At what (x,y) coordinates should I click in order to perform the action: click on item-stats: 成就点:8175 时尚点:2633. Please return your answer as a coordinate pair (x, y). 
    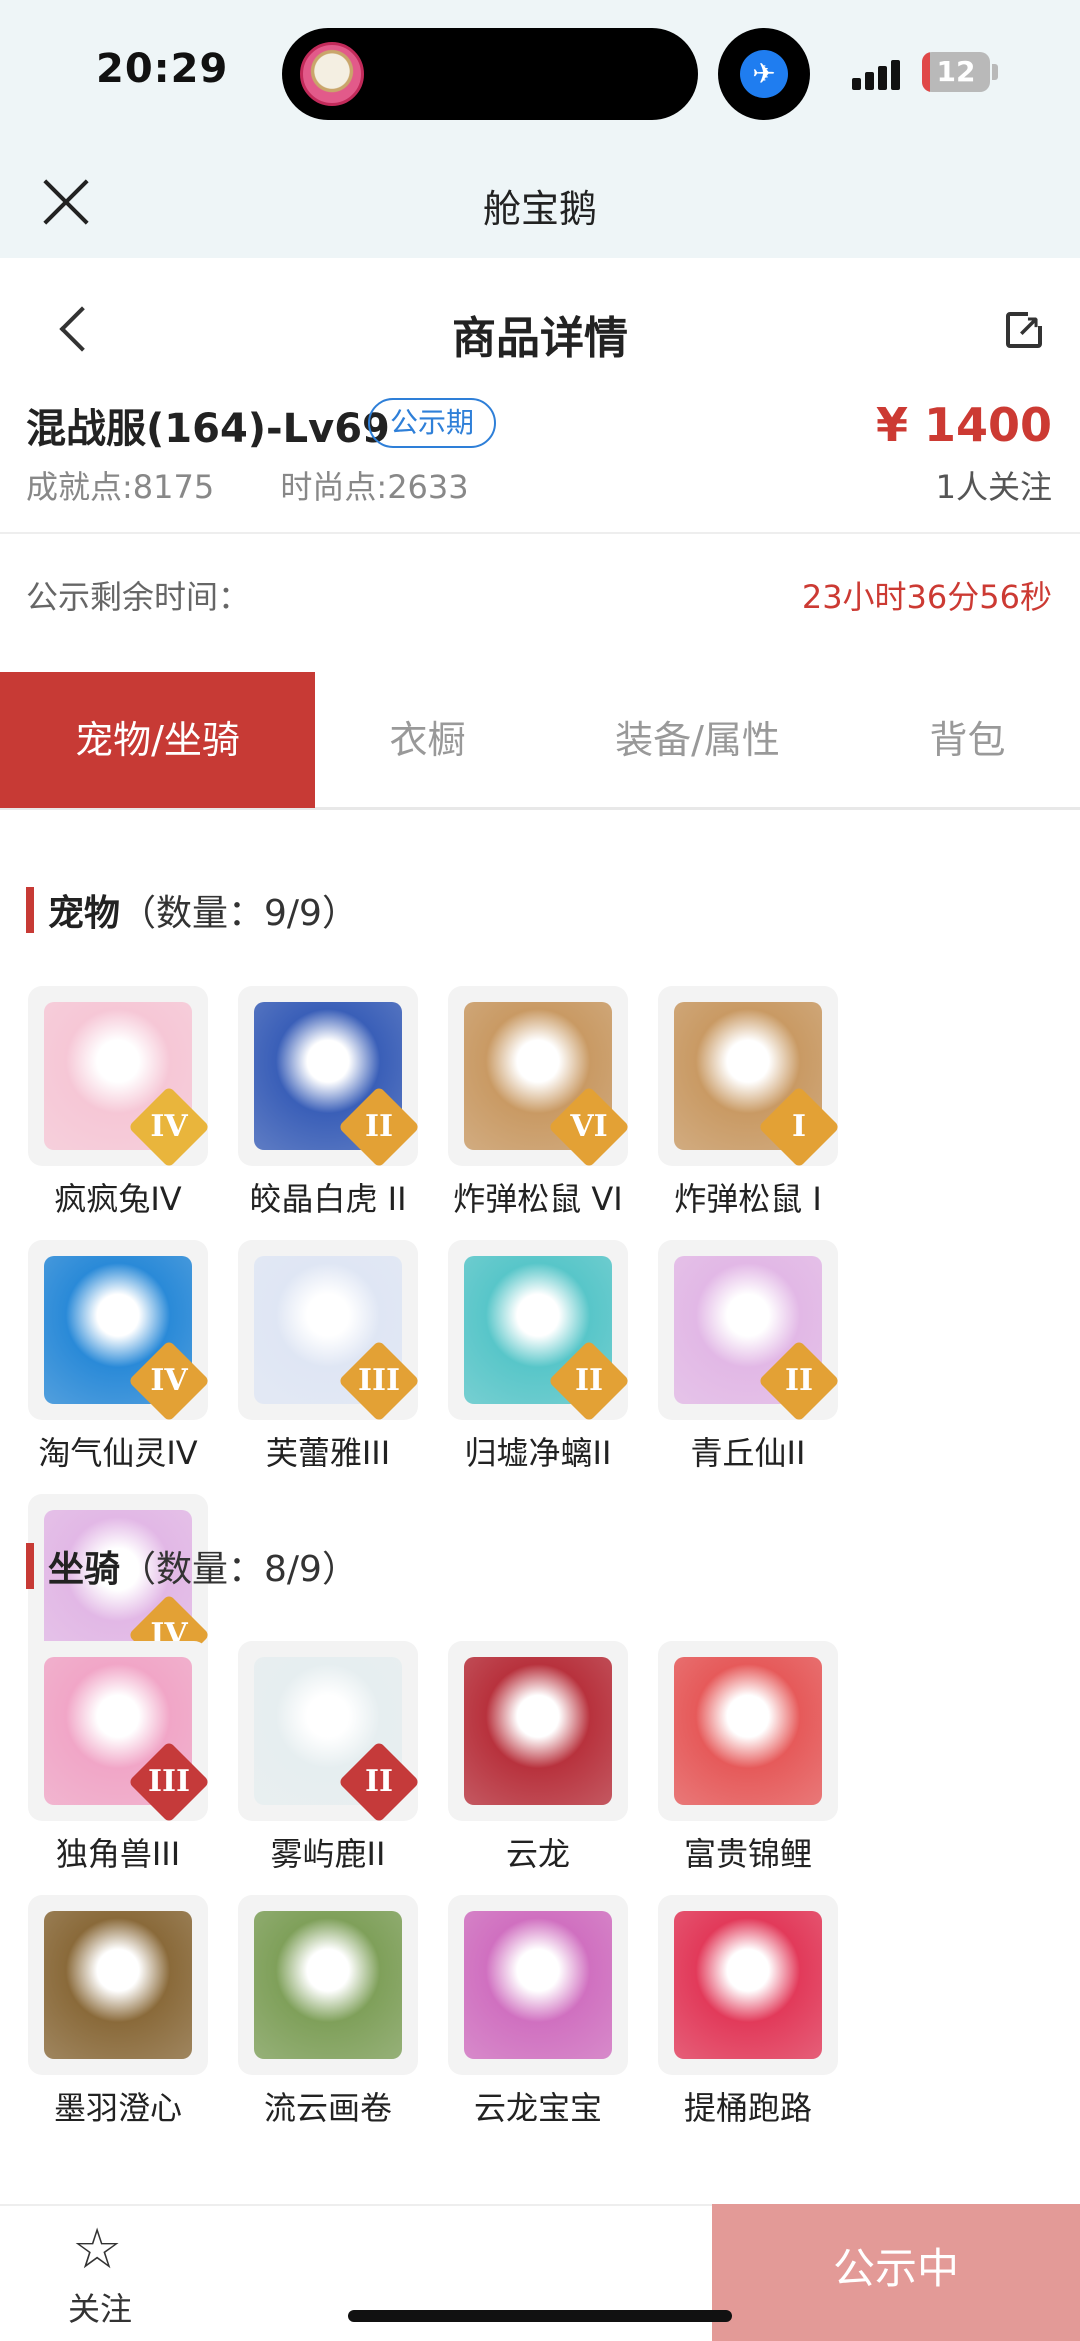
    Looking at the image, I should click on (275, 485).